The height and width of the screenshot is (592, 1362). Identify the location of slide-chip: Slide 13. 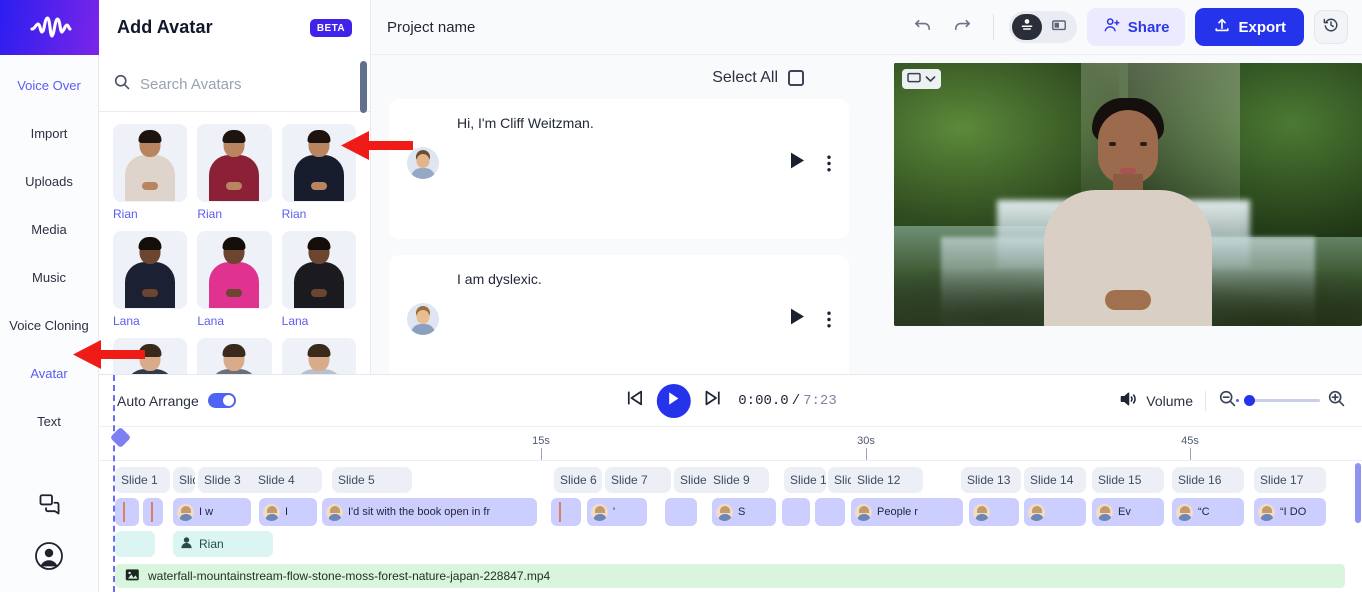
(991, 480).